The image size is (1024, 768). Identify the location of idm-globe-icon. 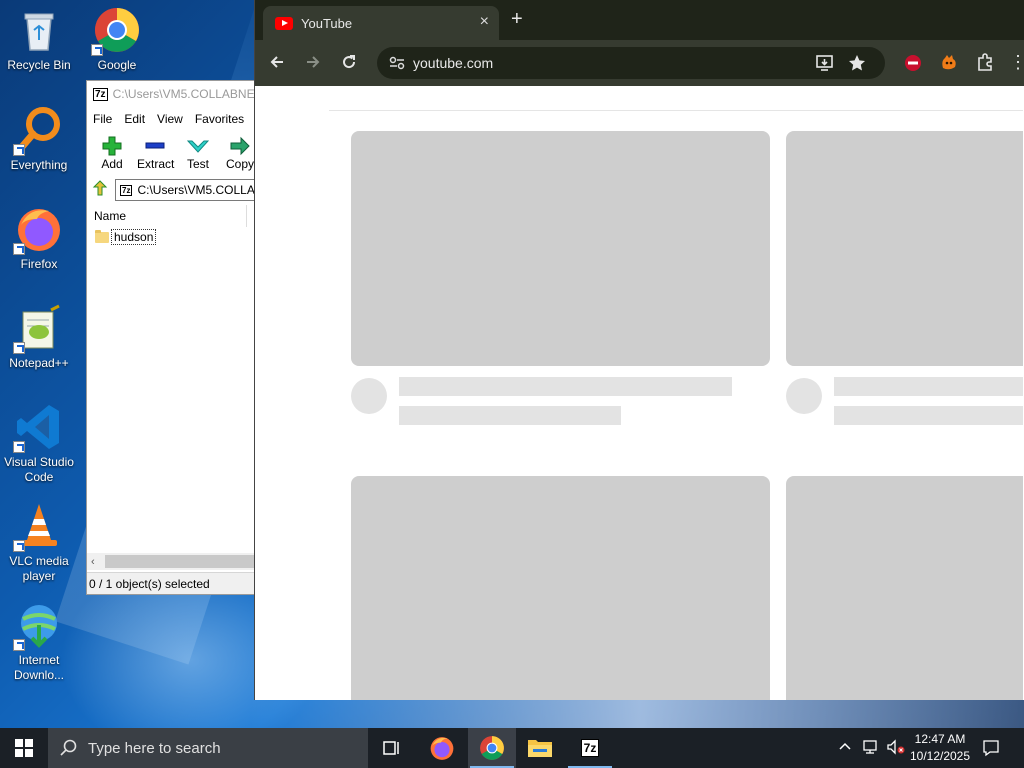
(38, 626).